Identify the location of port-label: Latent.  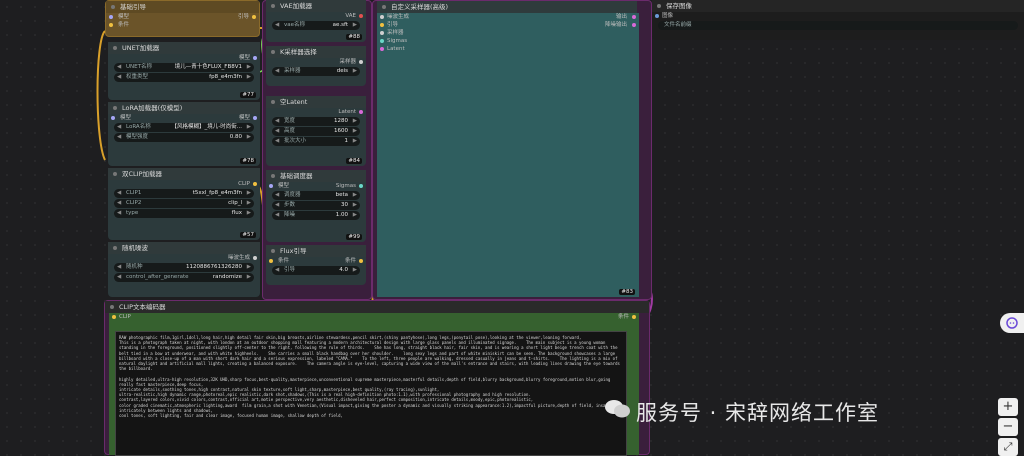
(396, 49).